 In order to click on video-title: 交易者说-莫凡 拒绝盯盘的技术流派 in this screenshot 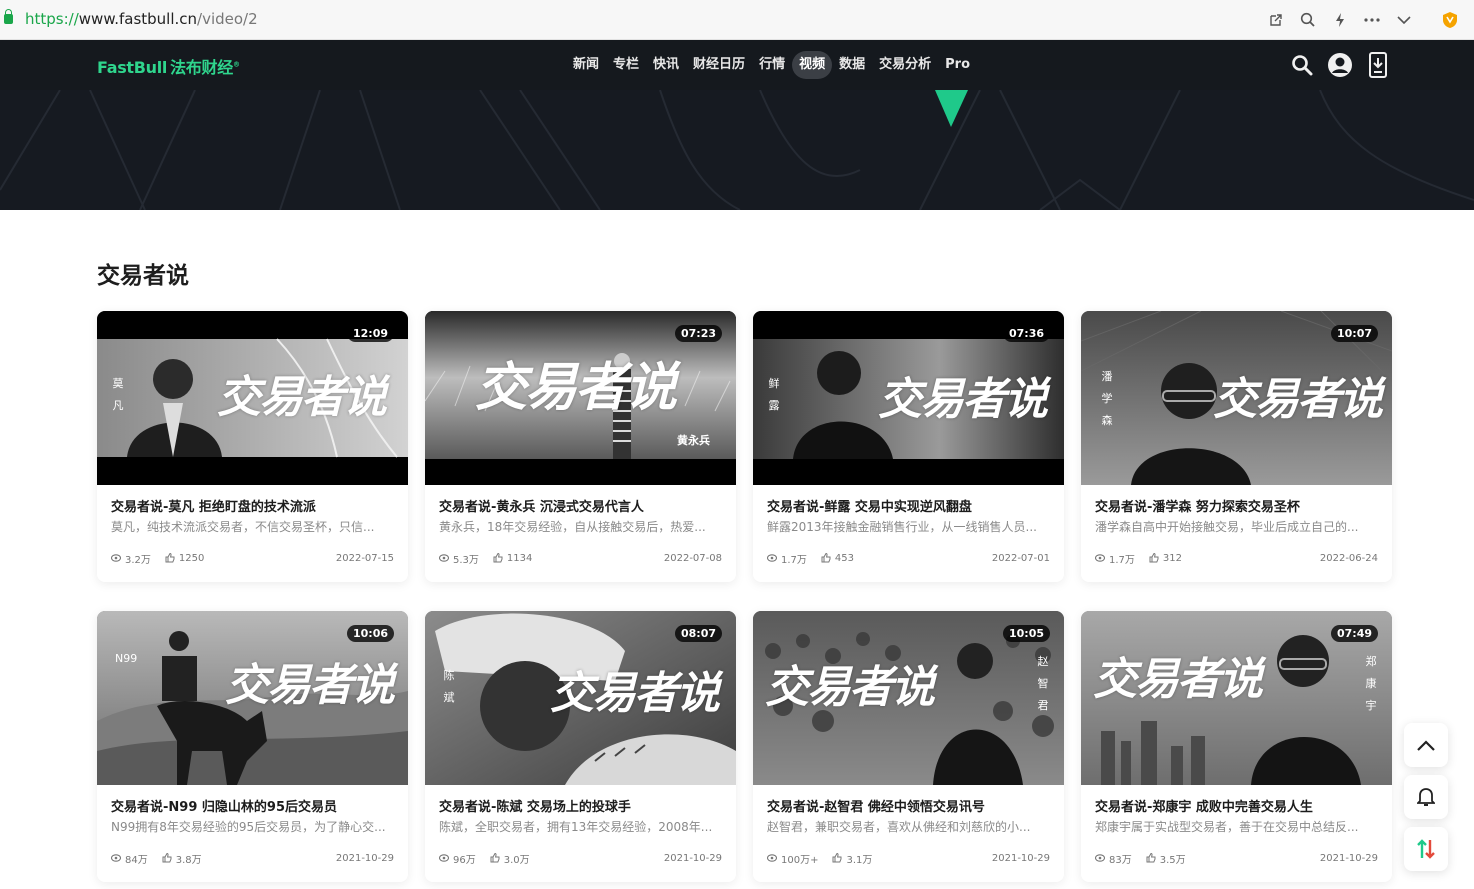, I will do `click(253, 505)`.